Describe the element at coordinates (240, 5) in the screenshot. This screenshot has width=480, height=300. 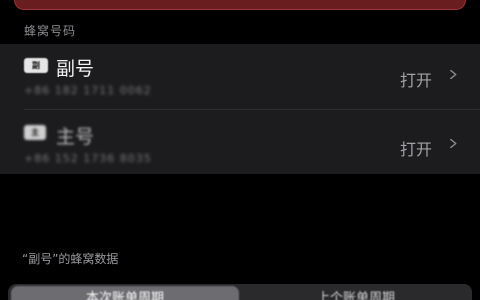
I see `top-card-edge` at that location.